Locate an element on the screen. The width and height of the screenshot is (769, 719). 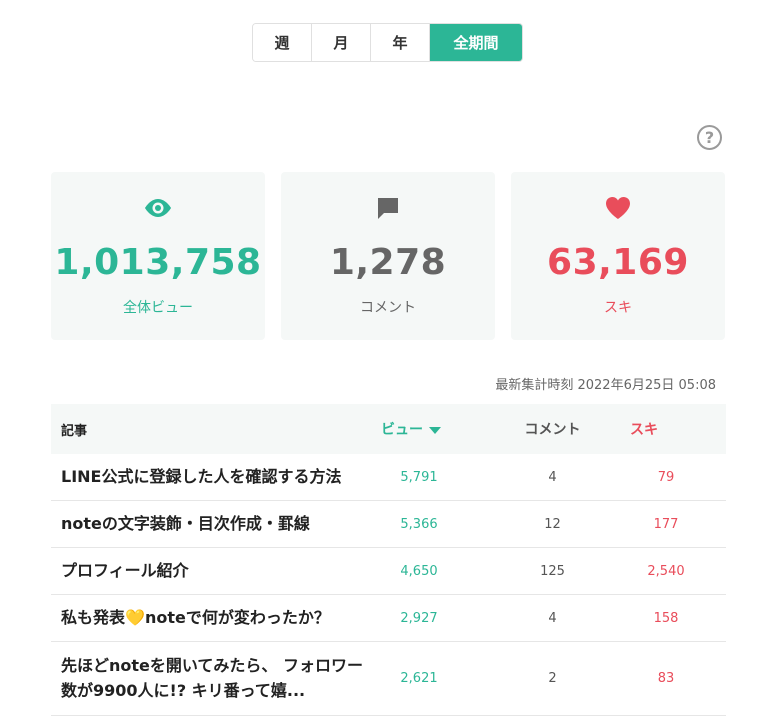
likes-stat-card: 63,169 スキ is located at coordinates (618, 256).